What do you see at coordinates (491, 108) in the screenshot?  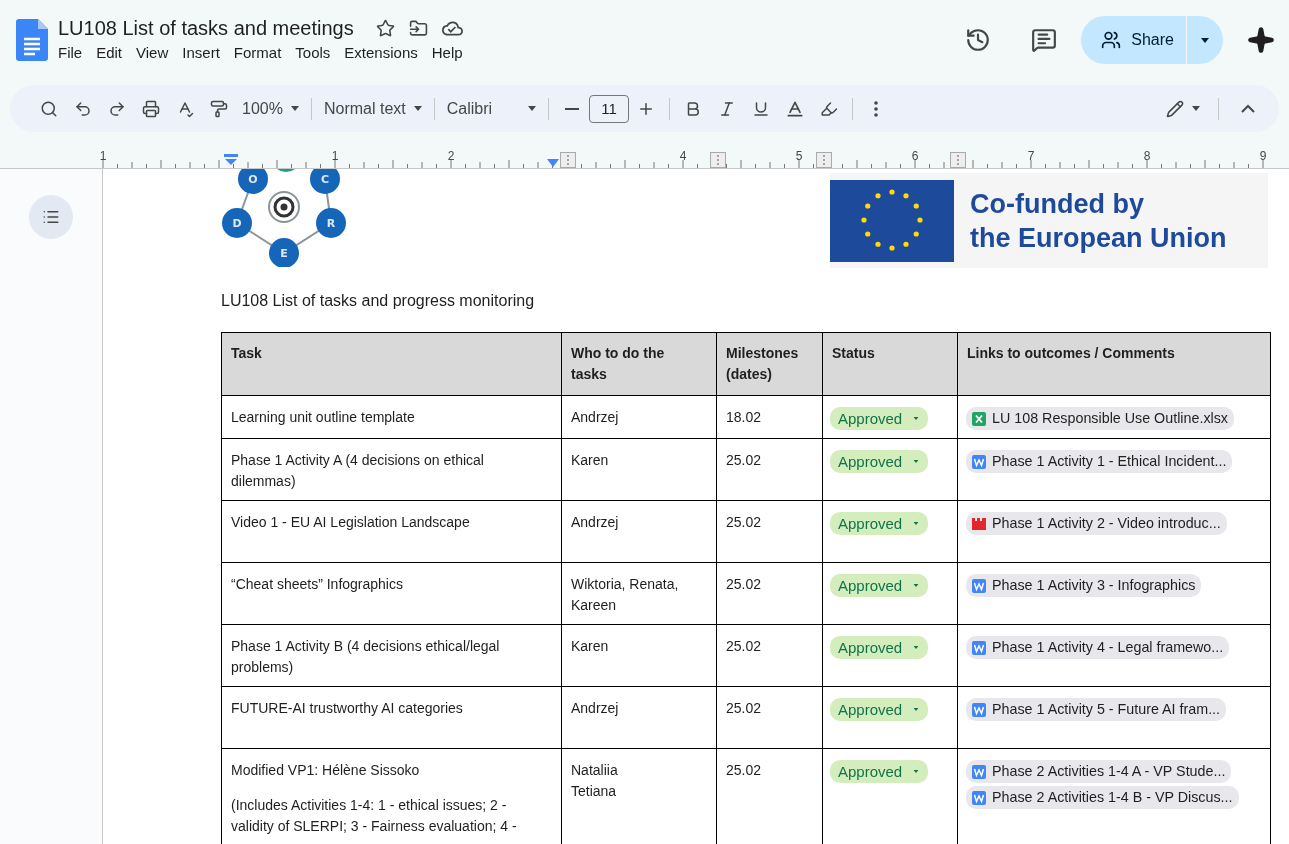 I see `font-select: Calibri` at bounding box center [491, 108].